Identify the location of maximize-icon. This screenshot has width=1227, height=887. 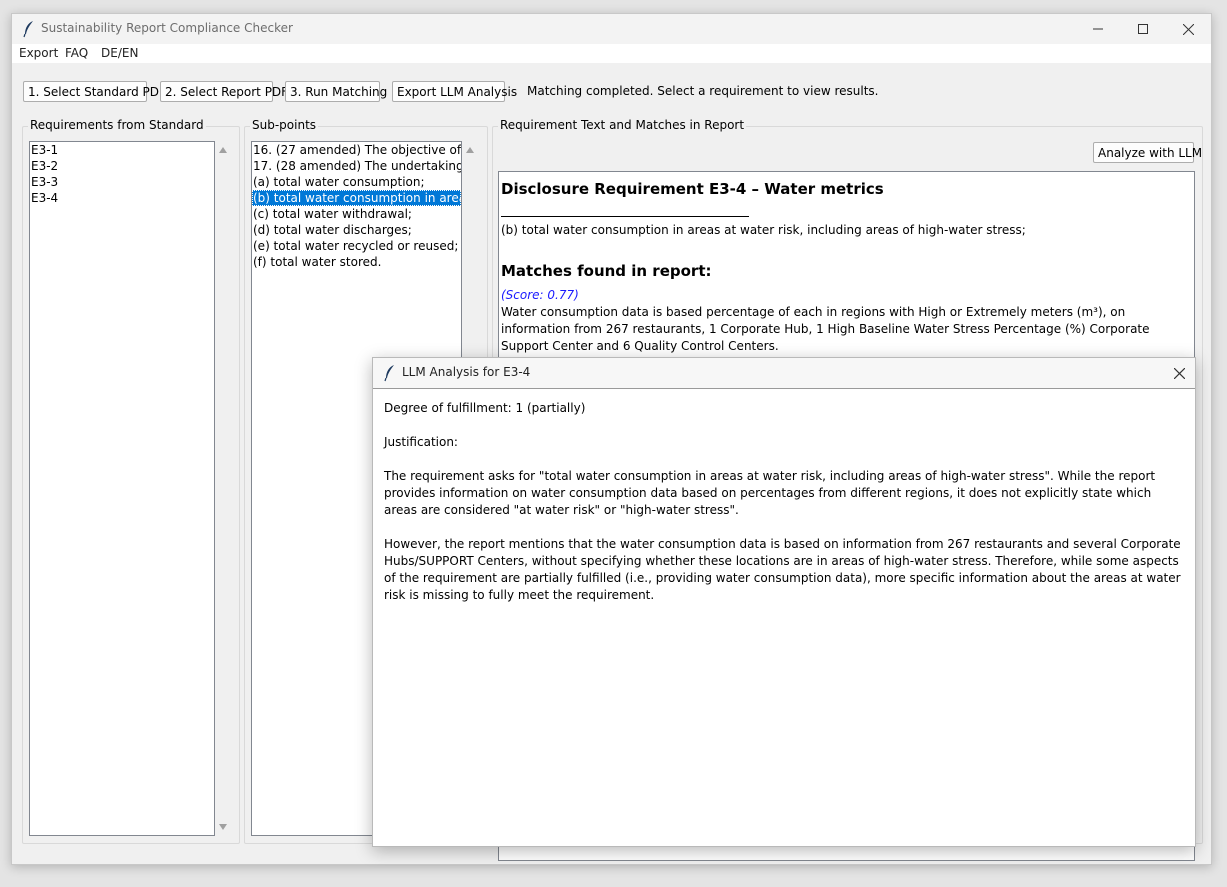
(1143, 29).